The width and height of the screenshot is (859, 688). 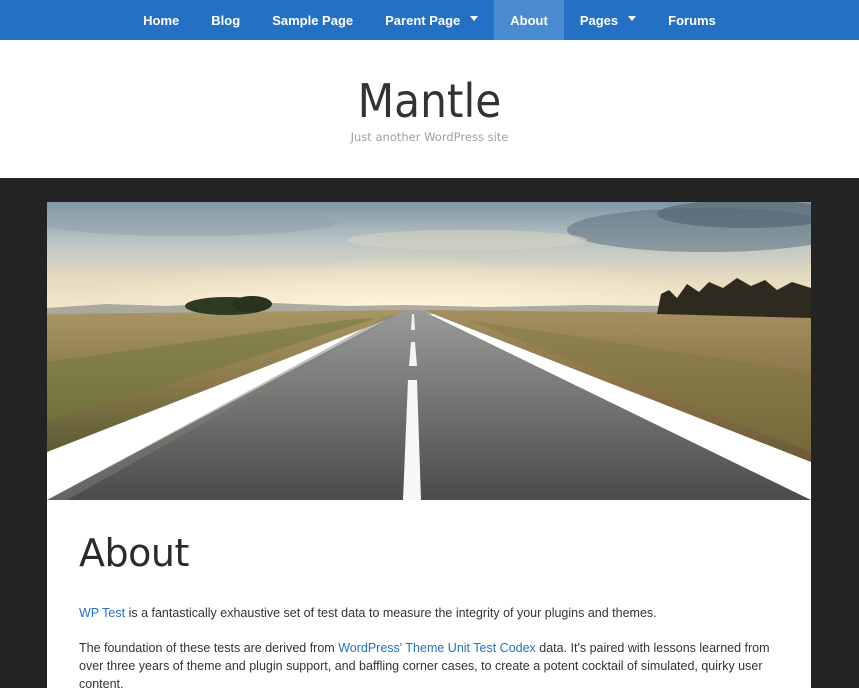 I want to click on nav-item-label: Blog, so click(x=226, y=20).